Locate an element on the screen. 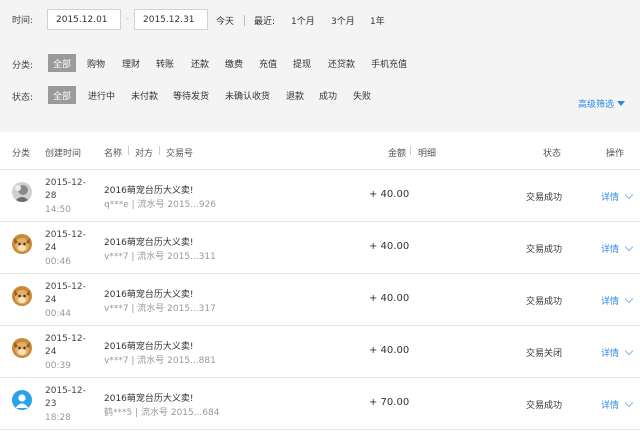 Image resolution: width=640 pixels, height=431 pixels. header-status: 状态 is located at coordinates (552, 154).